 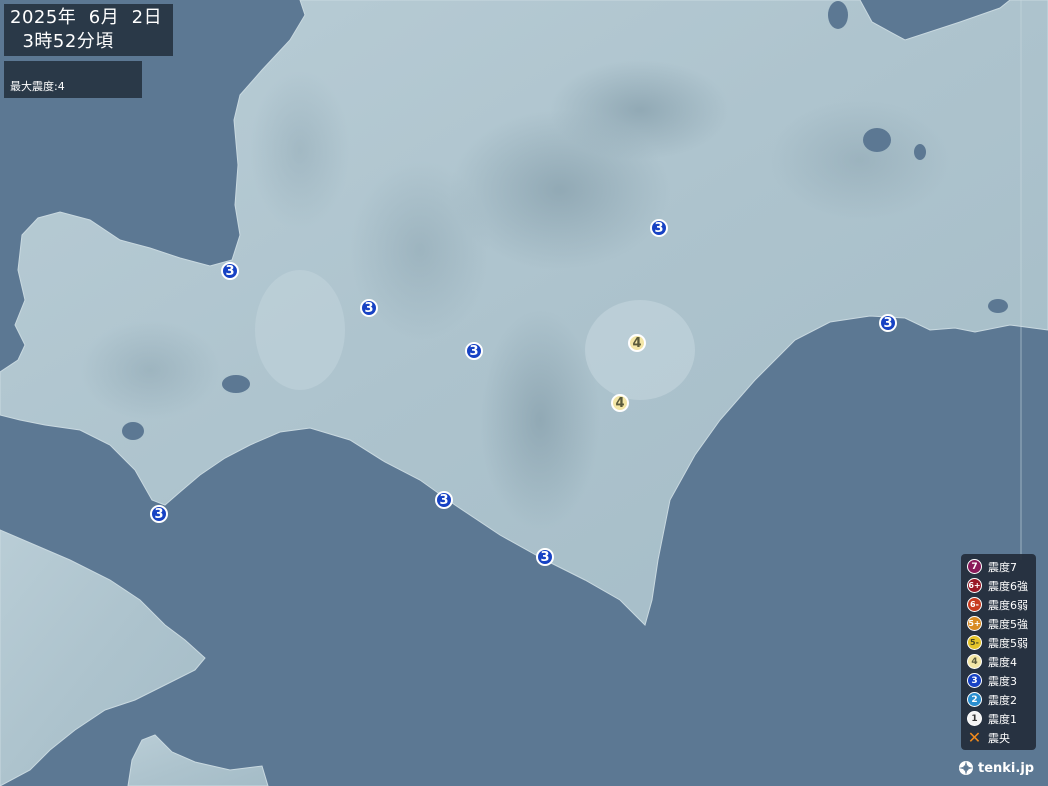 I want to click on legend-symbol: 1, so click(x=974, y=718).